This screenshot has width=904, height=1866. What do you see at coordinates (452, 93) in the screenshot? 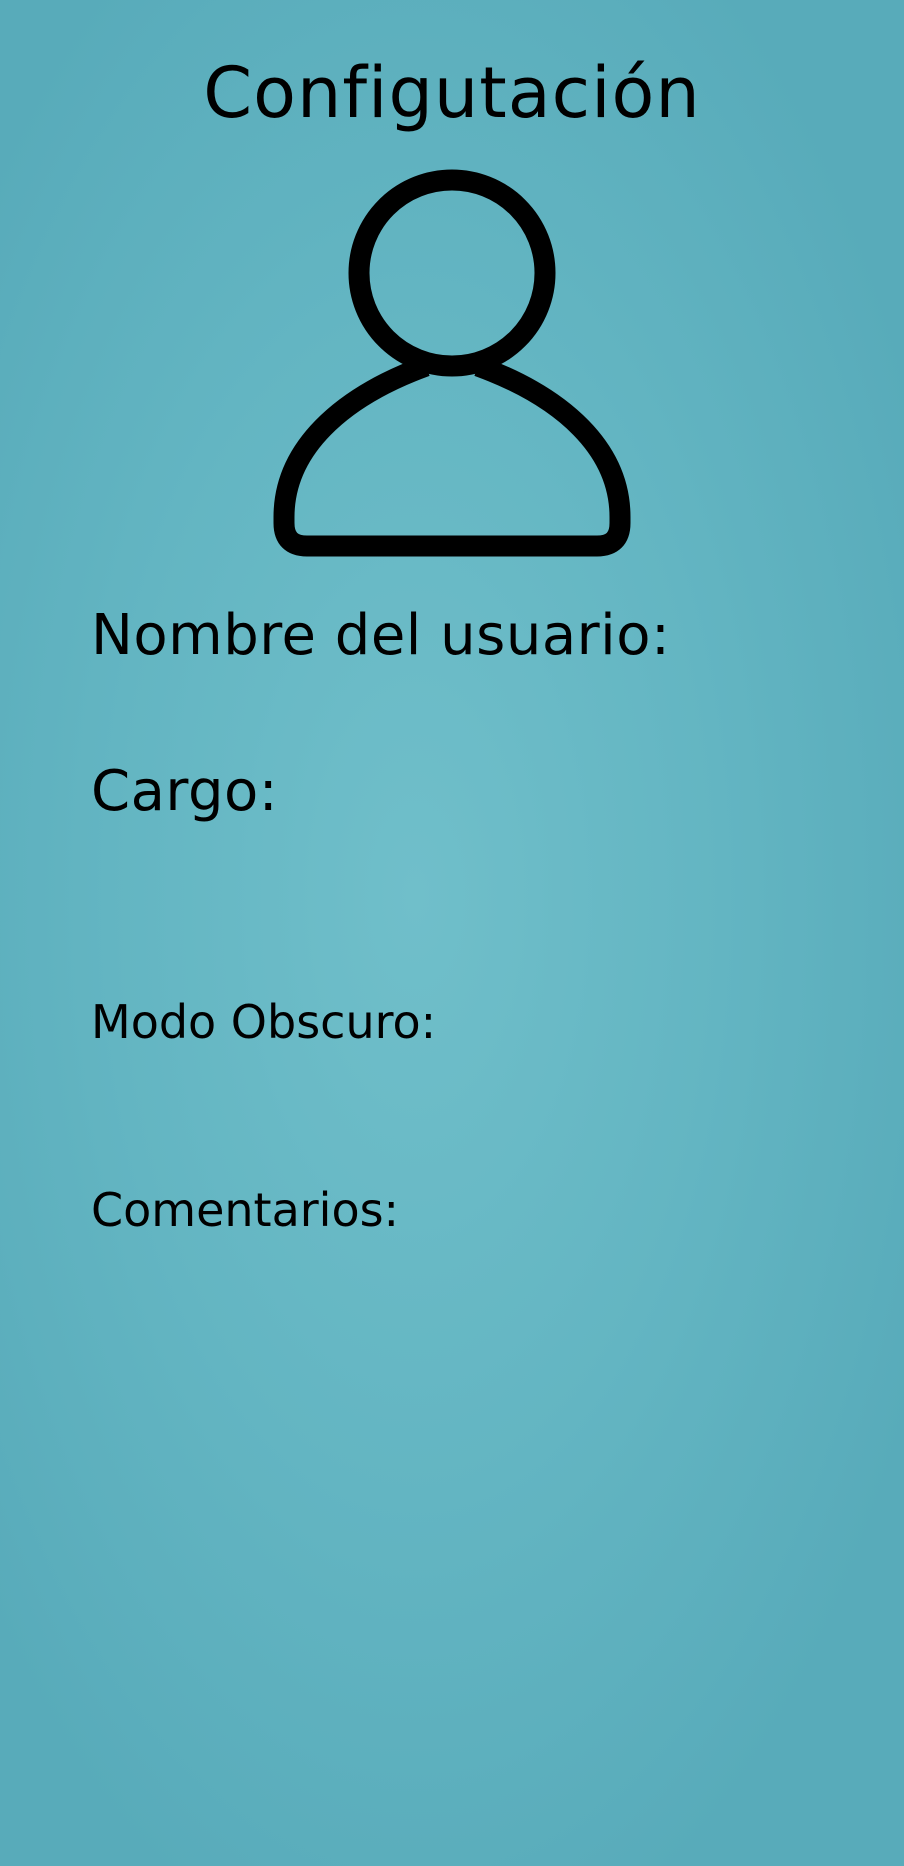
I see `page-title: Configutación` at bounding box center [452, 93].